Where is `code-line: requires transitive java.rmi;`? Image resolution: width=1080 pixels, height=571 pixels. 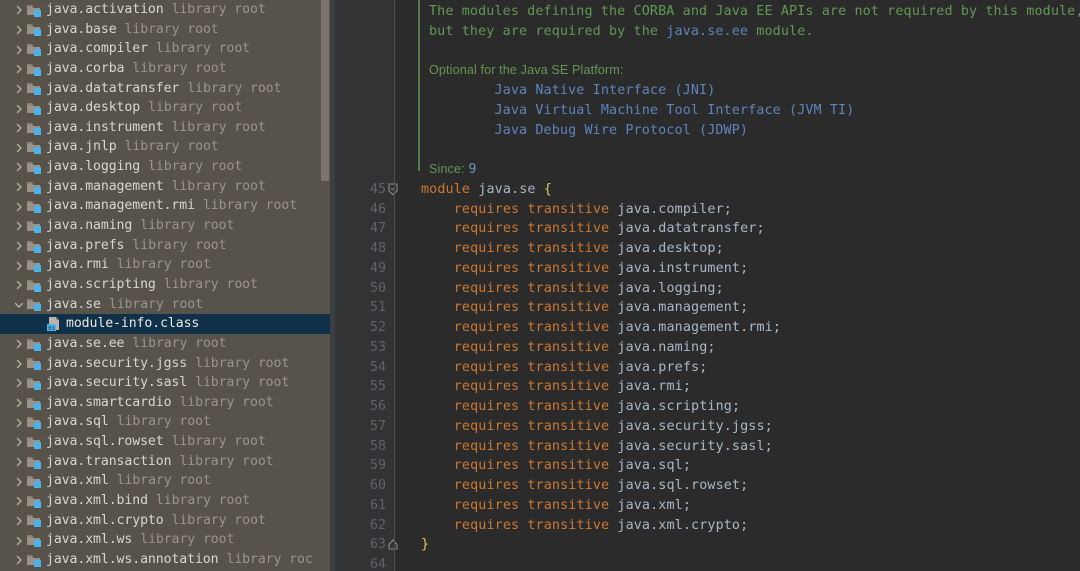
code-line: requires transitive java.rmi; is located at coordinates (556, 387).